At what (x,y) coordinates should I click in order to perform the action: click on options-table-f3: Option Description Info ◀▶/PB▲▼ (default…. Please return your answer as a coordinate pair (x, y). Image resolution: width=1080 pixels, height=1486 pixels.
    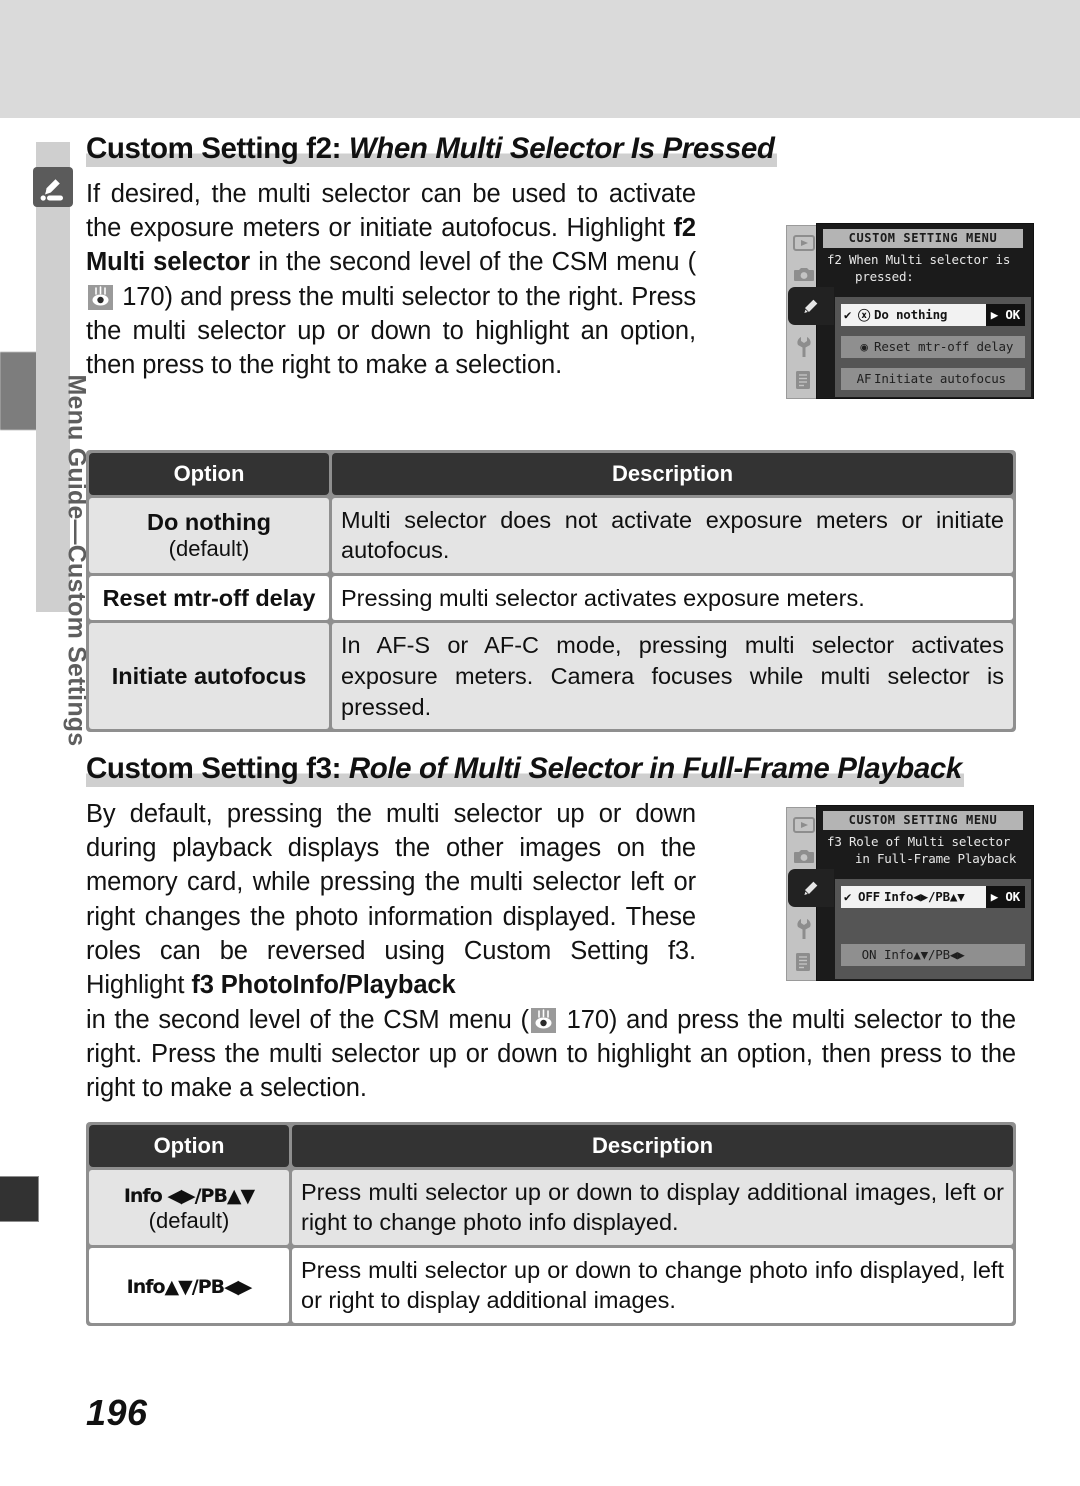
    Looking at the image, I should click on (551, 1223).